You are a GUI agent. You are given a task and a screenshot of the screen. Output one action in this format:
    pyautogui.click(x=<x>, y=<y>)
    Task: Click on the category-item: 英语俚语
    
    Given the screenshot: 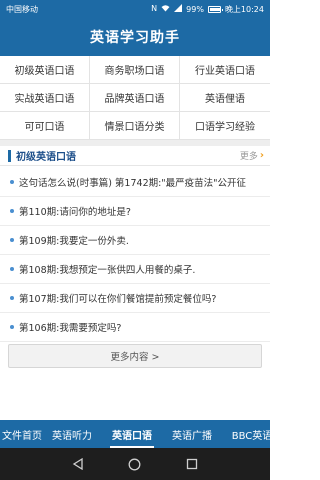 What is the action you would take?
    pyautogui.click(x=225, y=98)
    